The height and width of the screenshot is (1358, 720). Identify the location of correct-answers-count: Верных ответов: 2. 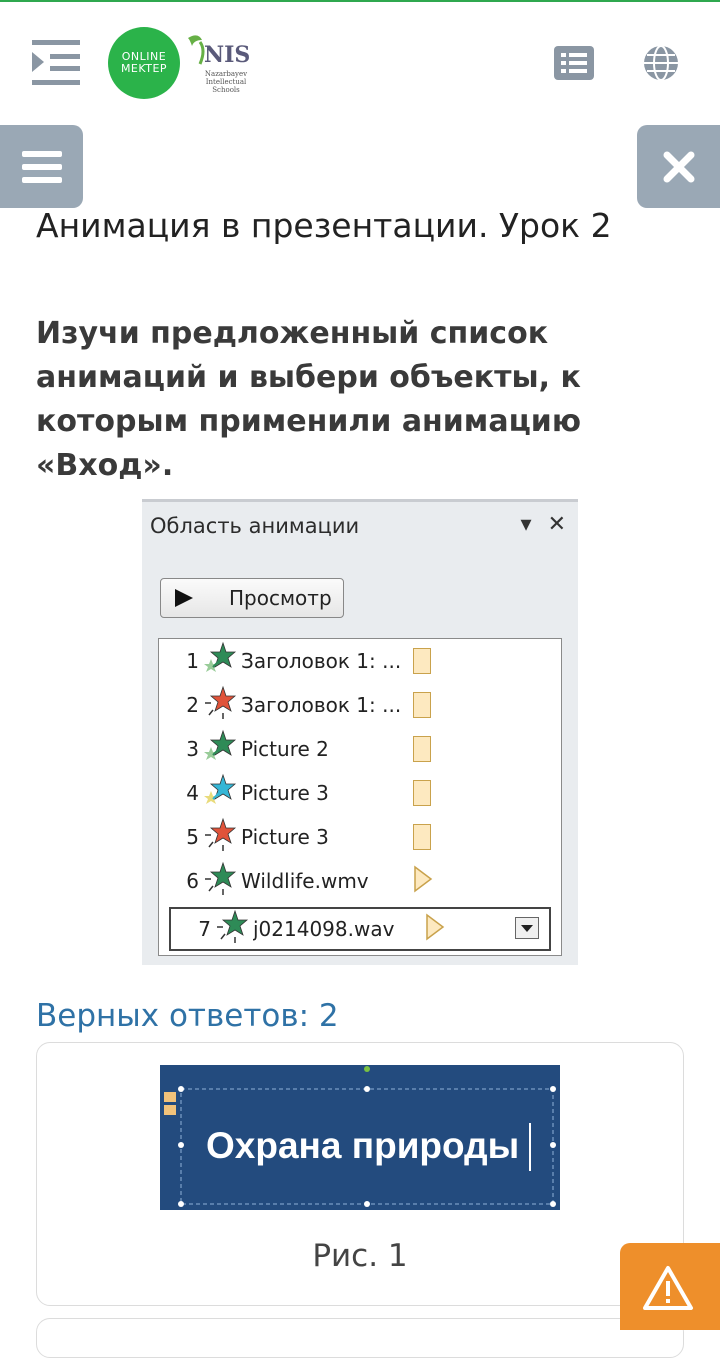
(187, 1016).